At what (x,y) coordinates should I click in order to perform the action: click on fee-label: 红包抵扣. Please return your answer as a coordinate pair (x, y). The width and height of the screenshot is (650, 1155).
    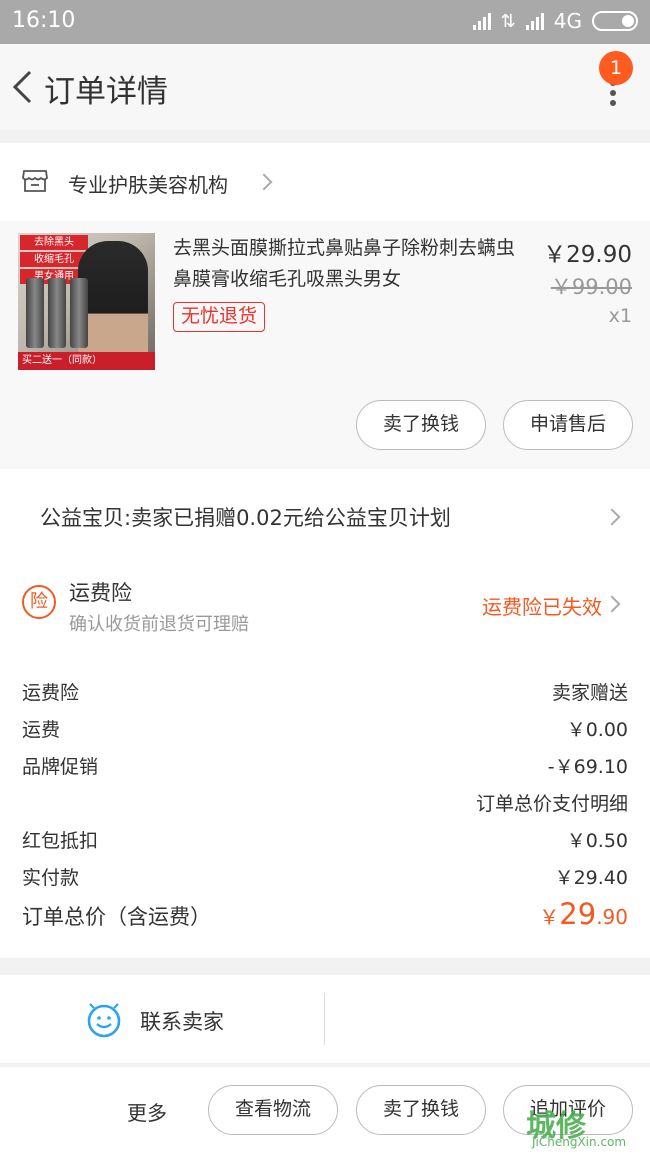
    Looking at the image, I should click on (60, 841).